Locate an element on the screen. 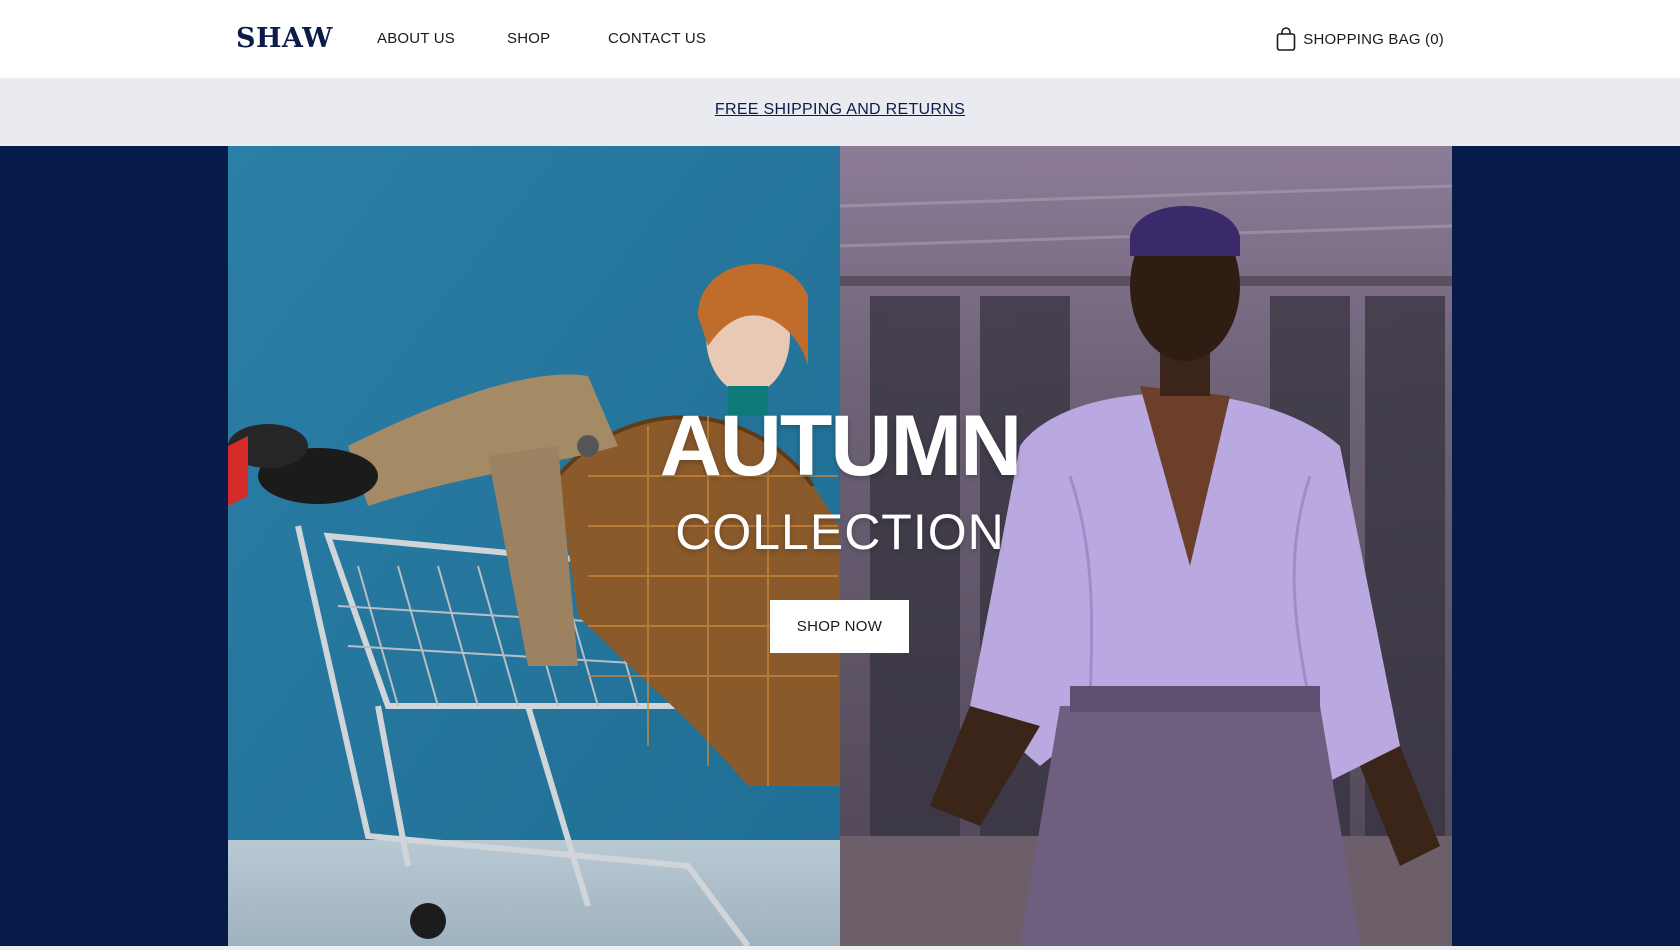 This screenshot has width=1680, height=950. shopping-bag-label: SHOPPING BAG (0) is located at coordinates (1373, 39).